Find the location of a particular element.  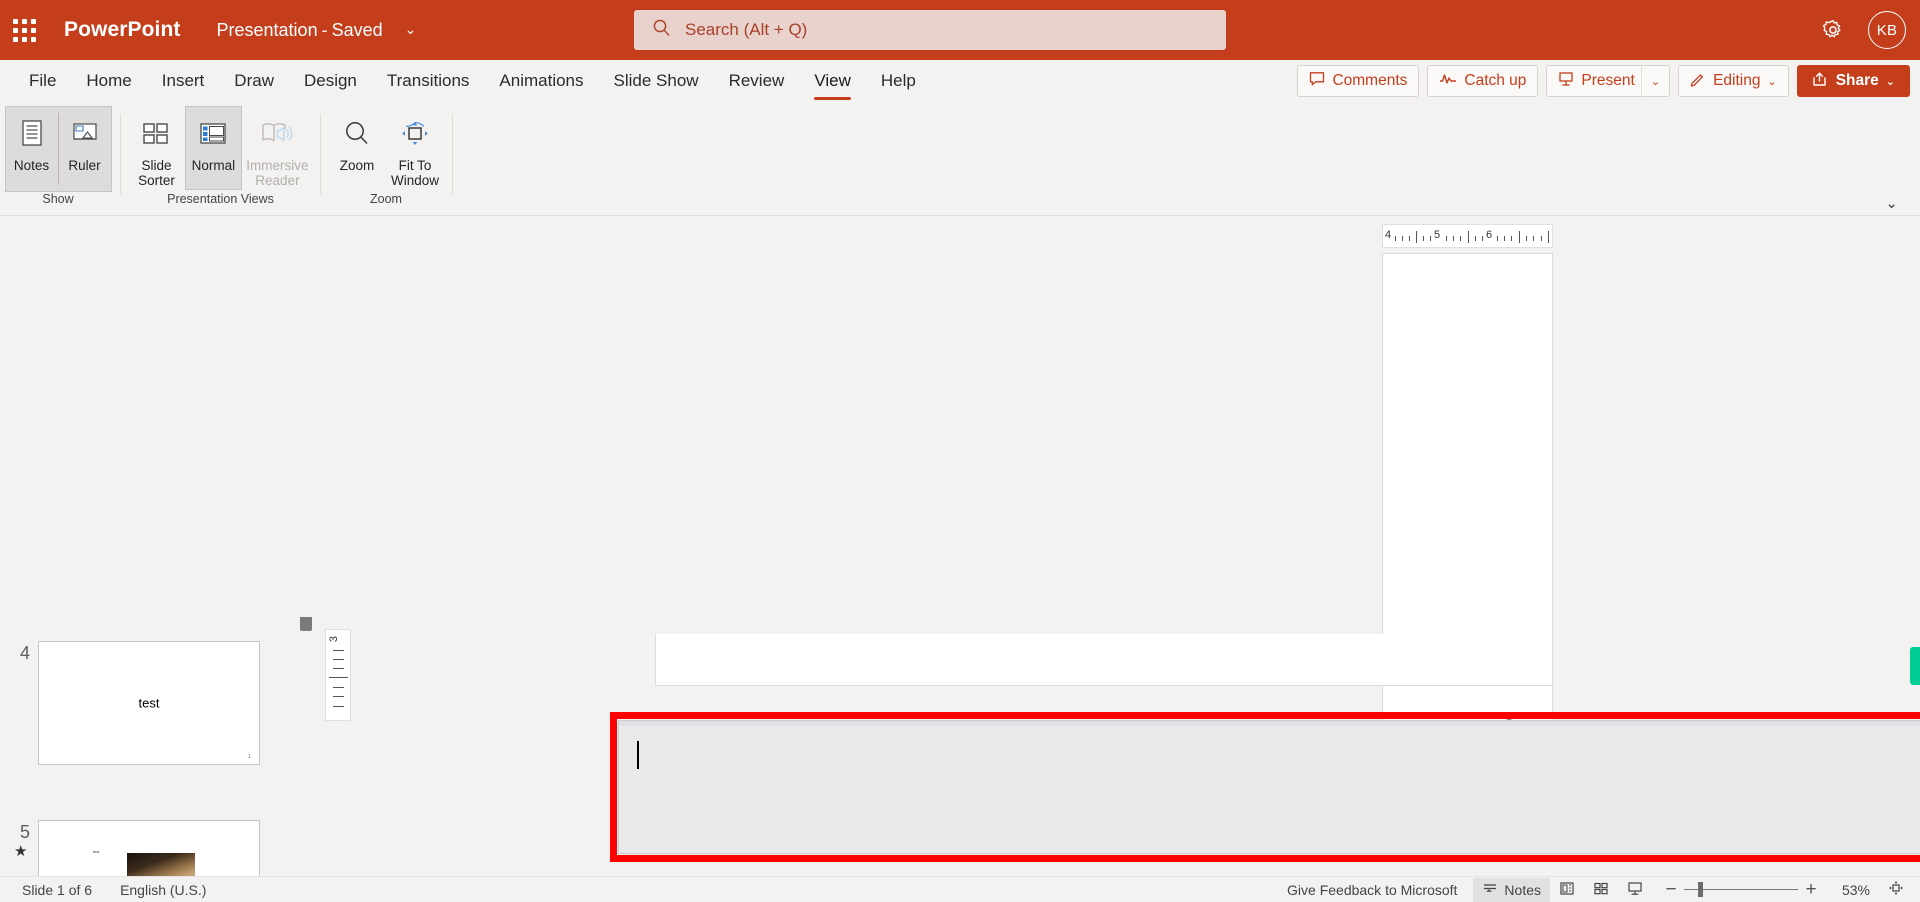

presenter-view-button is located at coordinates (1635, 890).